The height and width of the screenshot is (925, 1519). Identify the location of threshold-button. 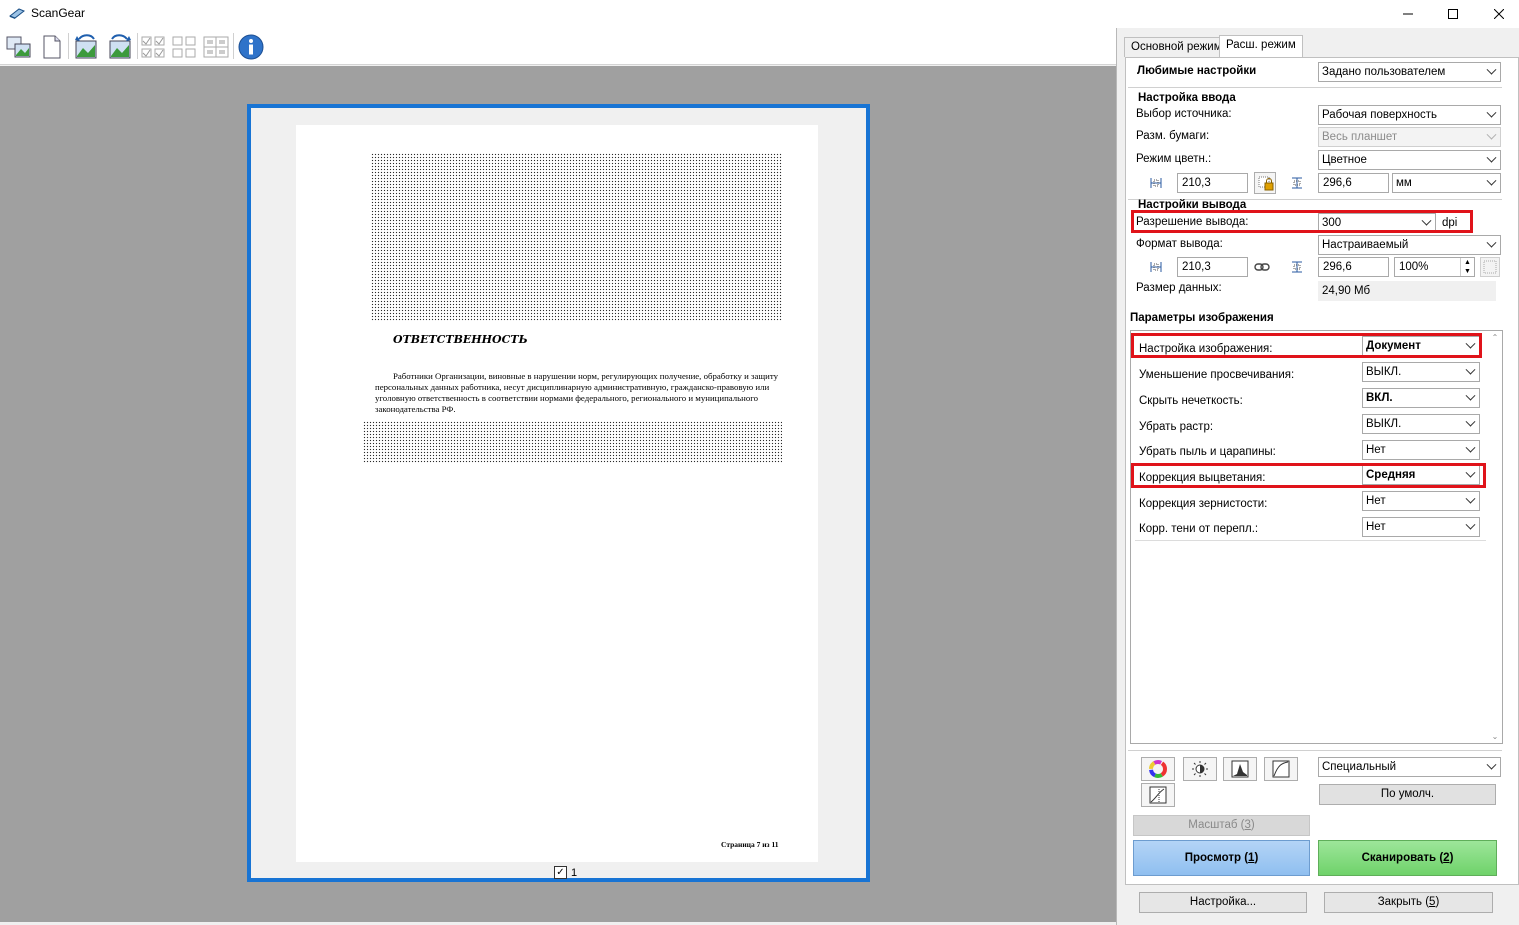
(1158, 795).